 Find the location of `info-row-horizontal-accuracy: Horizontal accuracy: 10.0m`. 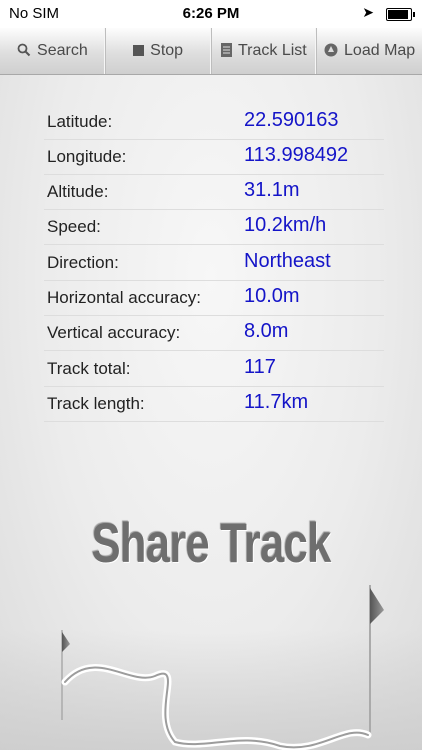

info-row-horizontal-accuracy: Horizontal accuracy: 10.0m is located at coordinates (214, 298).